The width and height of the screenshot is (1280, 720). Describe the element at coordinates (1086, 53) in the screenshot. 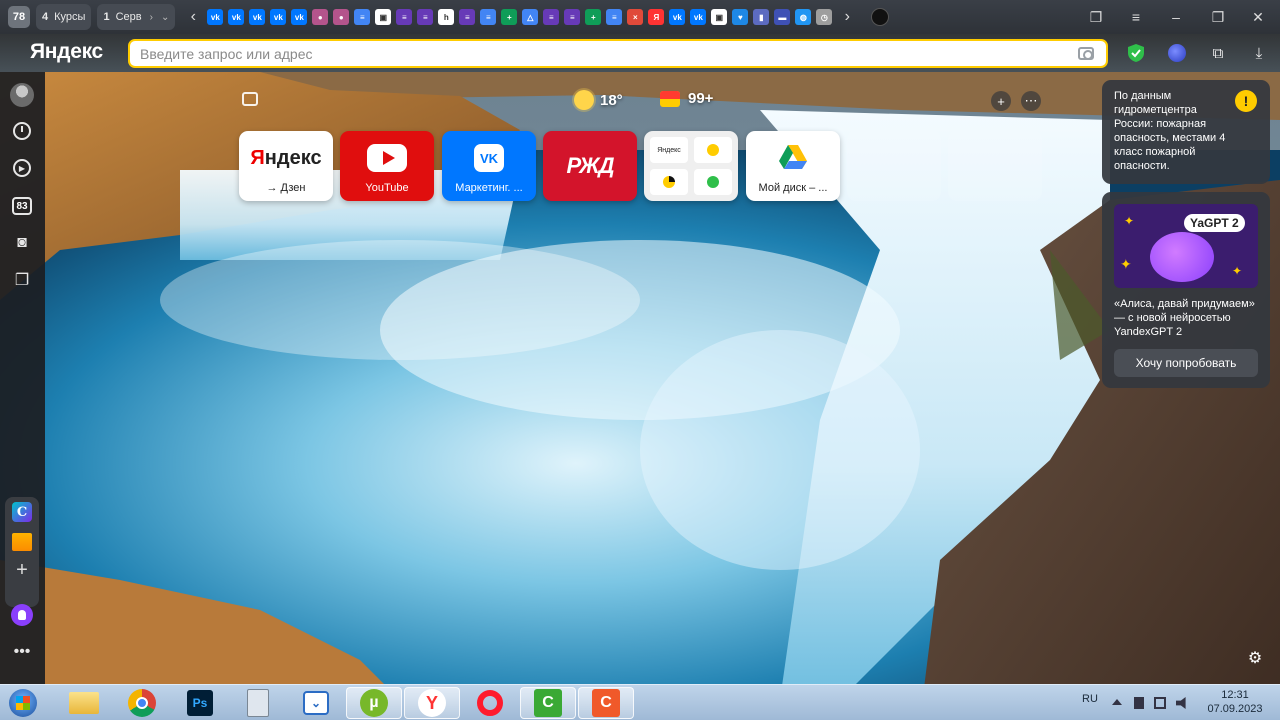

I see `camera-icon` at that location.